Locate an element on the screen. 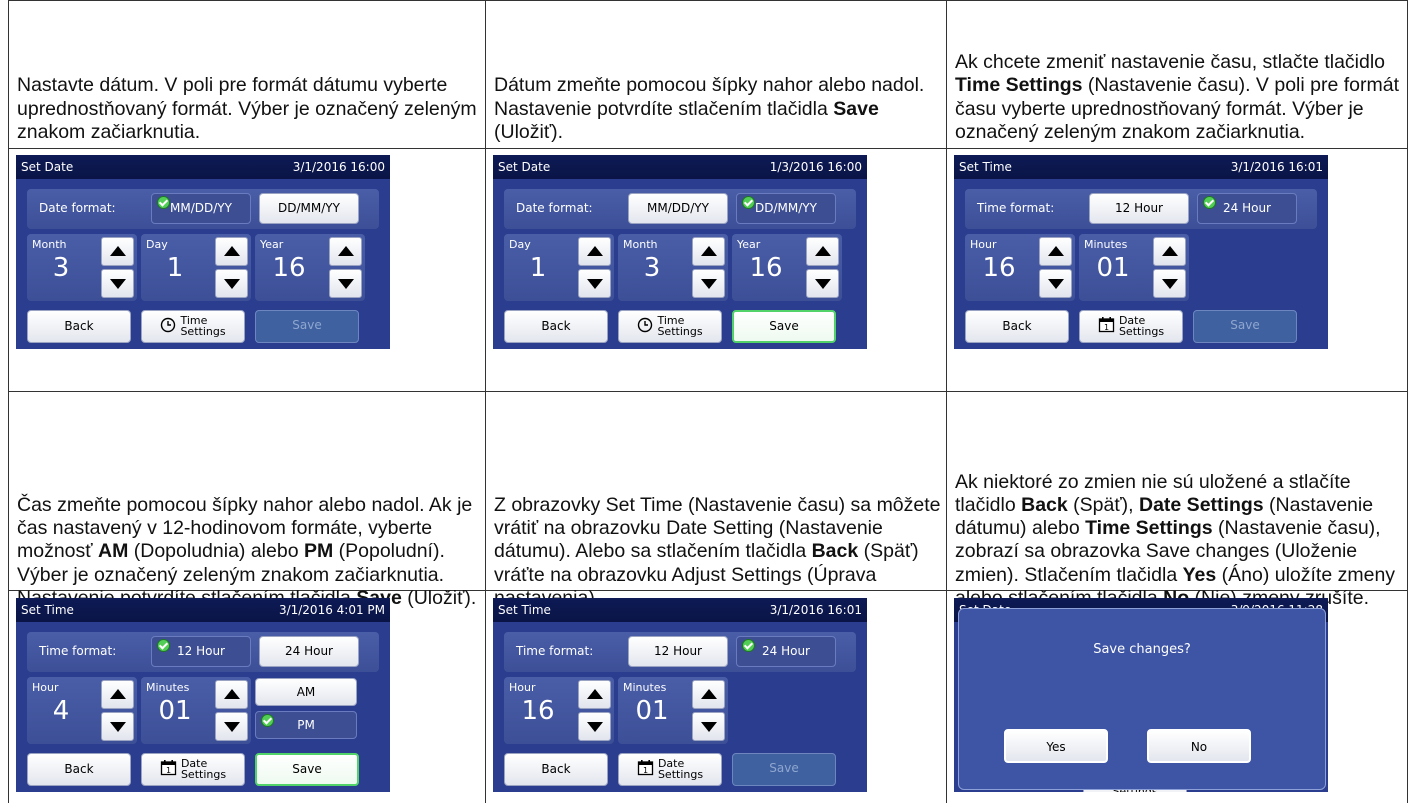 The height and width of the screenshot is (803, 1412). settings-label: Date Settings is located at coordinates (1141, 326).